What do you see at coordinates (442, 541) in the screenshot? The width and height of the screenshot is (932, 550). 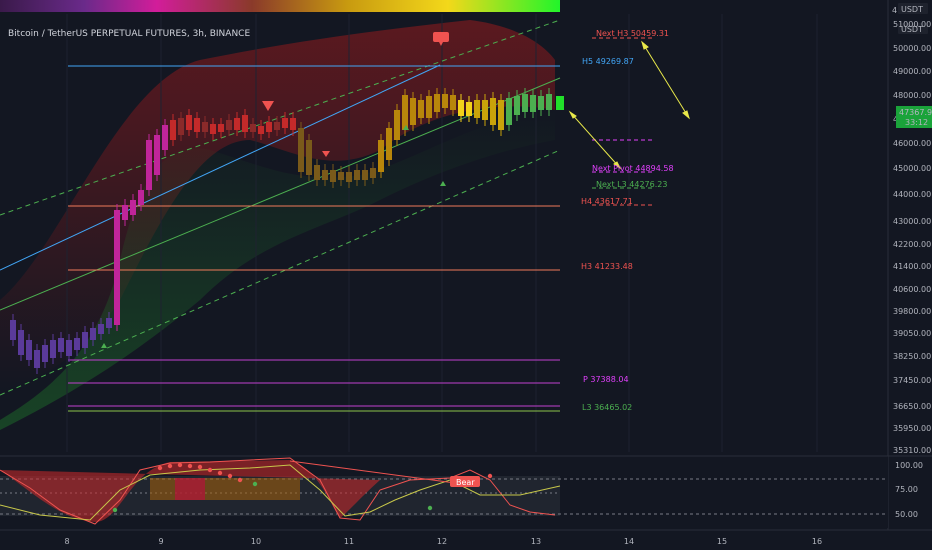 I see `time-tick: 12` at bounding box center [442, 541].